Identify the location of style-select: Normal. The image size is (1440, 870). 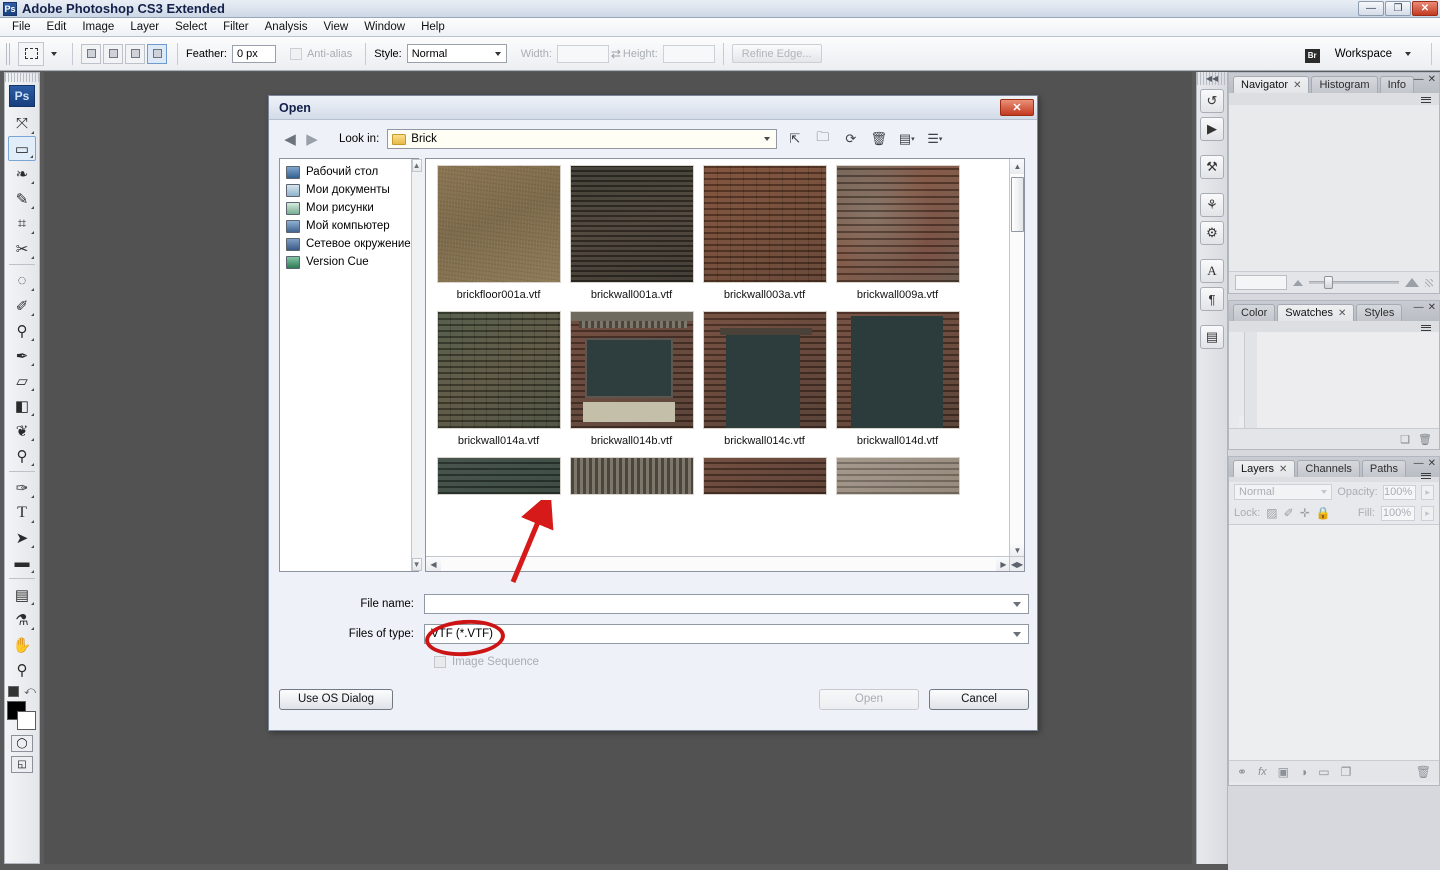
(456, 53).